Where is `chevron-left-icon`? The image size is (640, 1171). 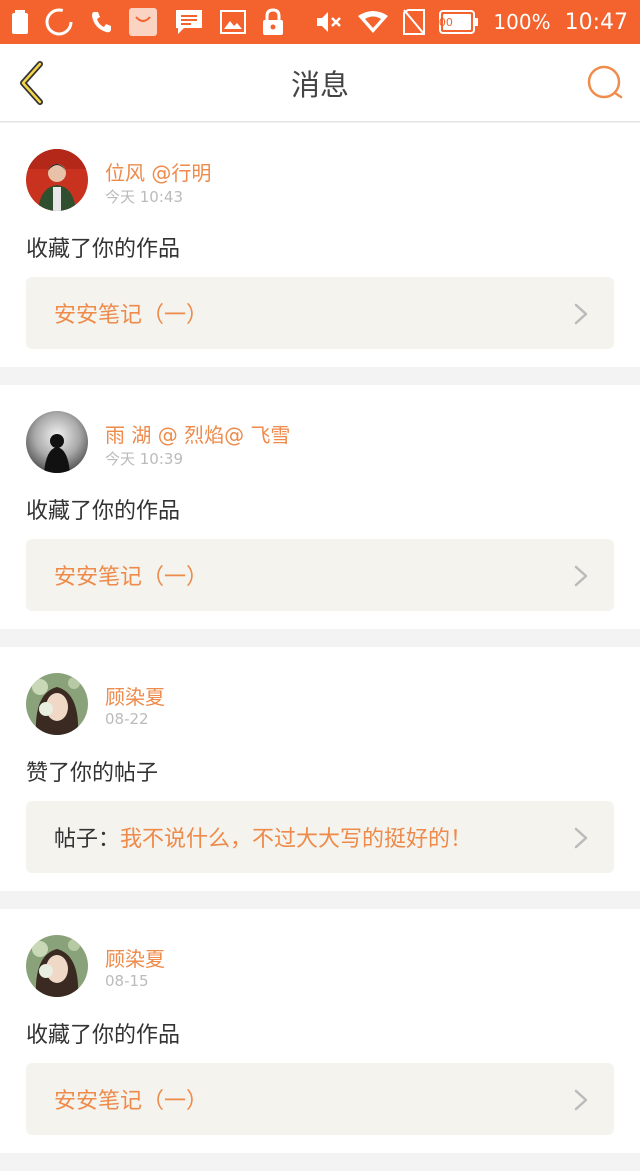
chevron-left-icon is located at coordinates (31, 83).